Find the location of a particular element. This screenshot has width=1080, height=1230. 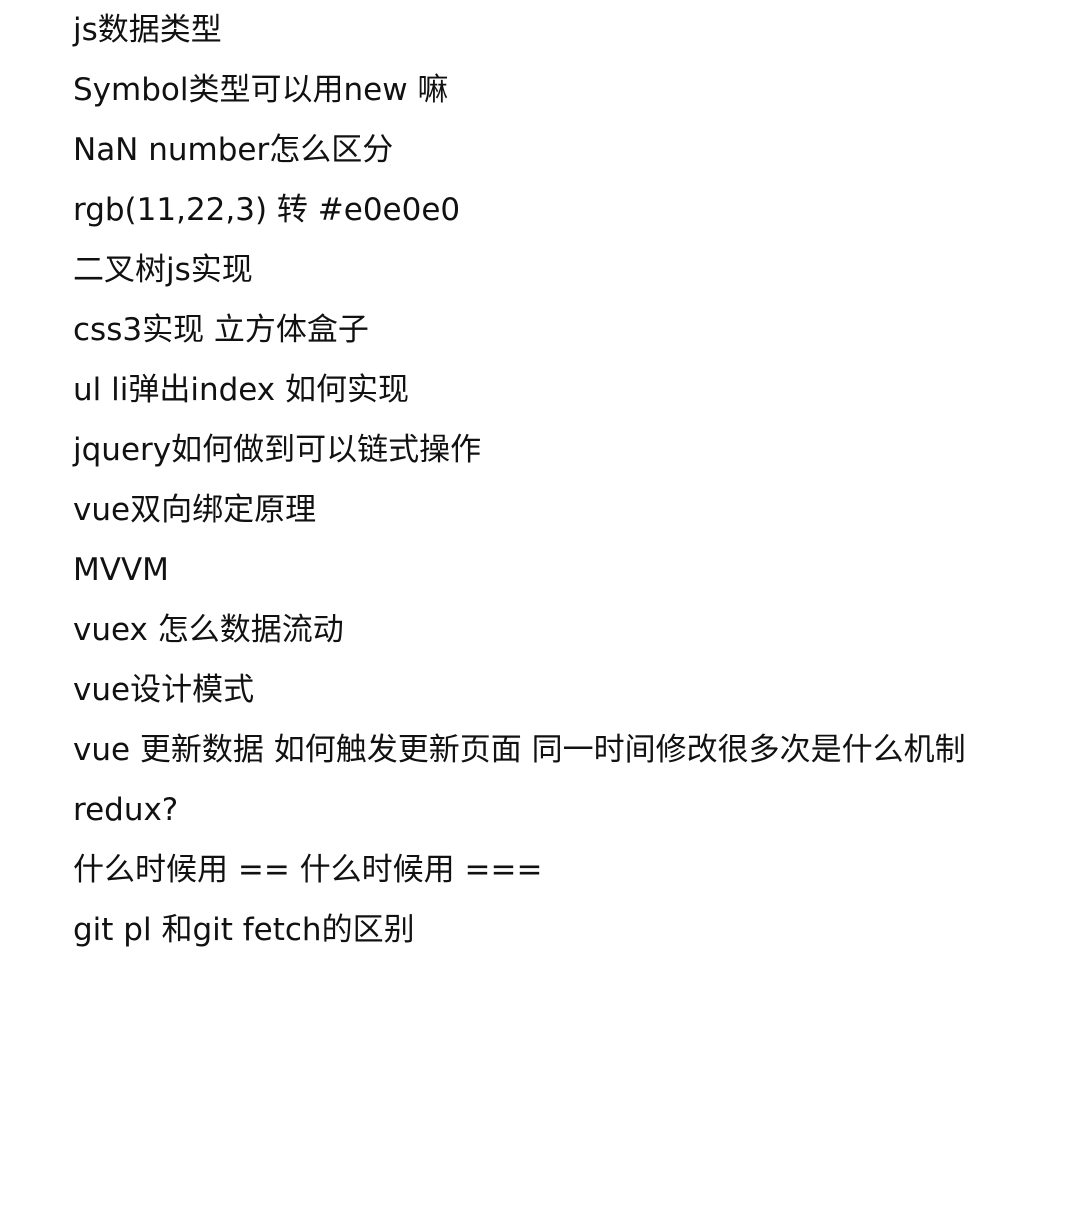

note-line: MVVM is located at coordinates (121, 570).